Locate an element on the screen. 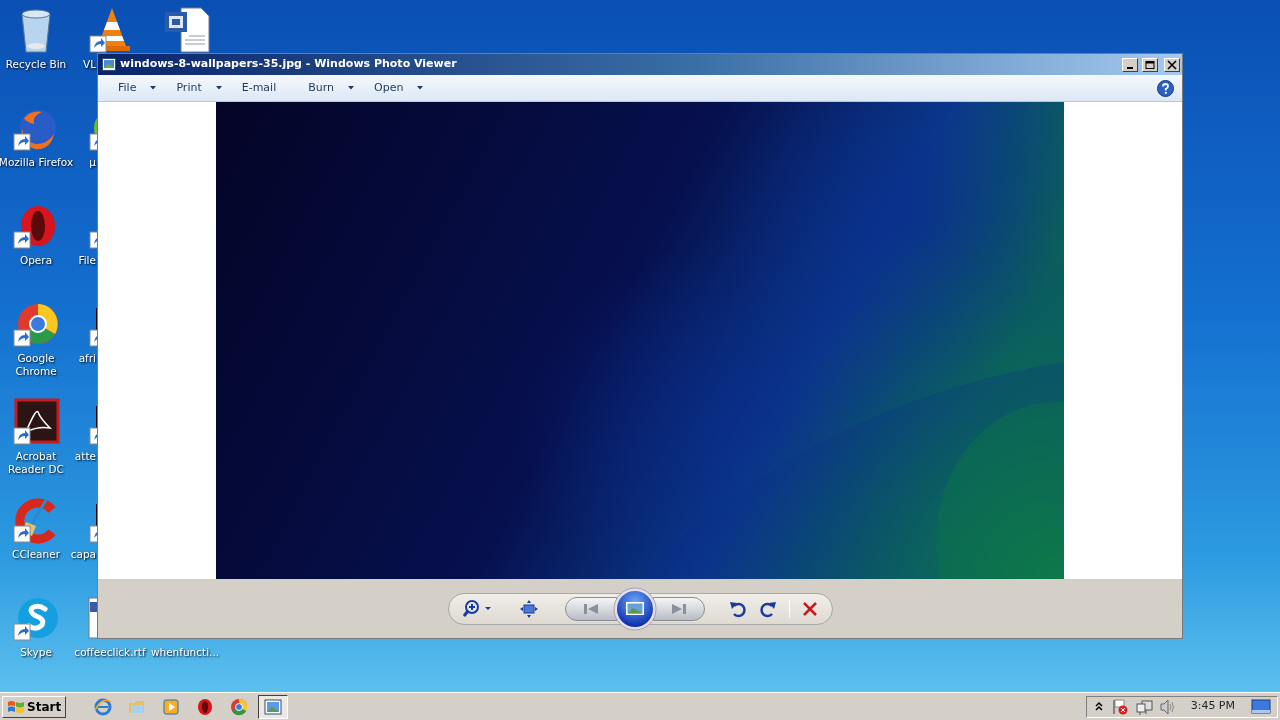 Image resolution: width=1280 pixels, height=720 pixels. word-document-icon is located at coordinates (187, 30).